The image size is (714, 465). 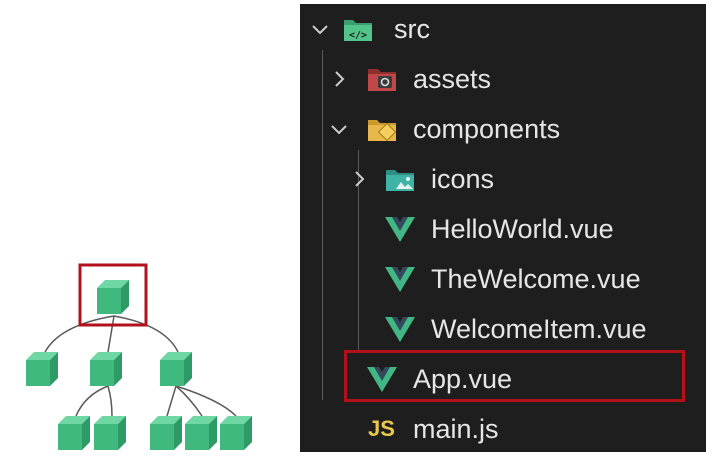 What do you see at coordinates (382, 131) in the screenshot?
I see `folder-components-icon` at bounding box center [382, 131].